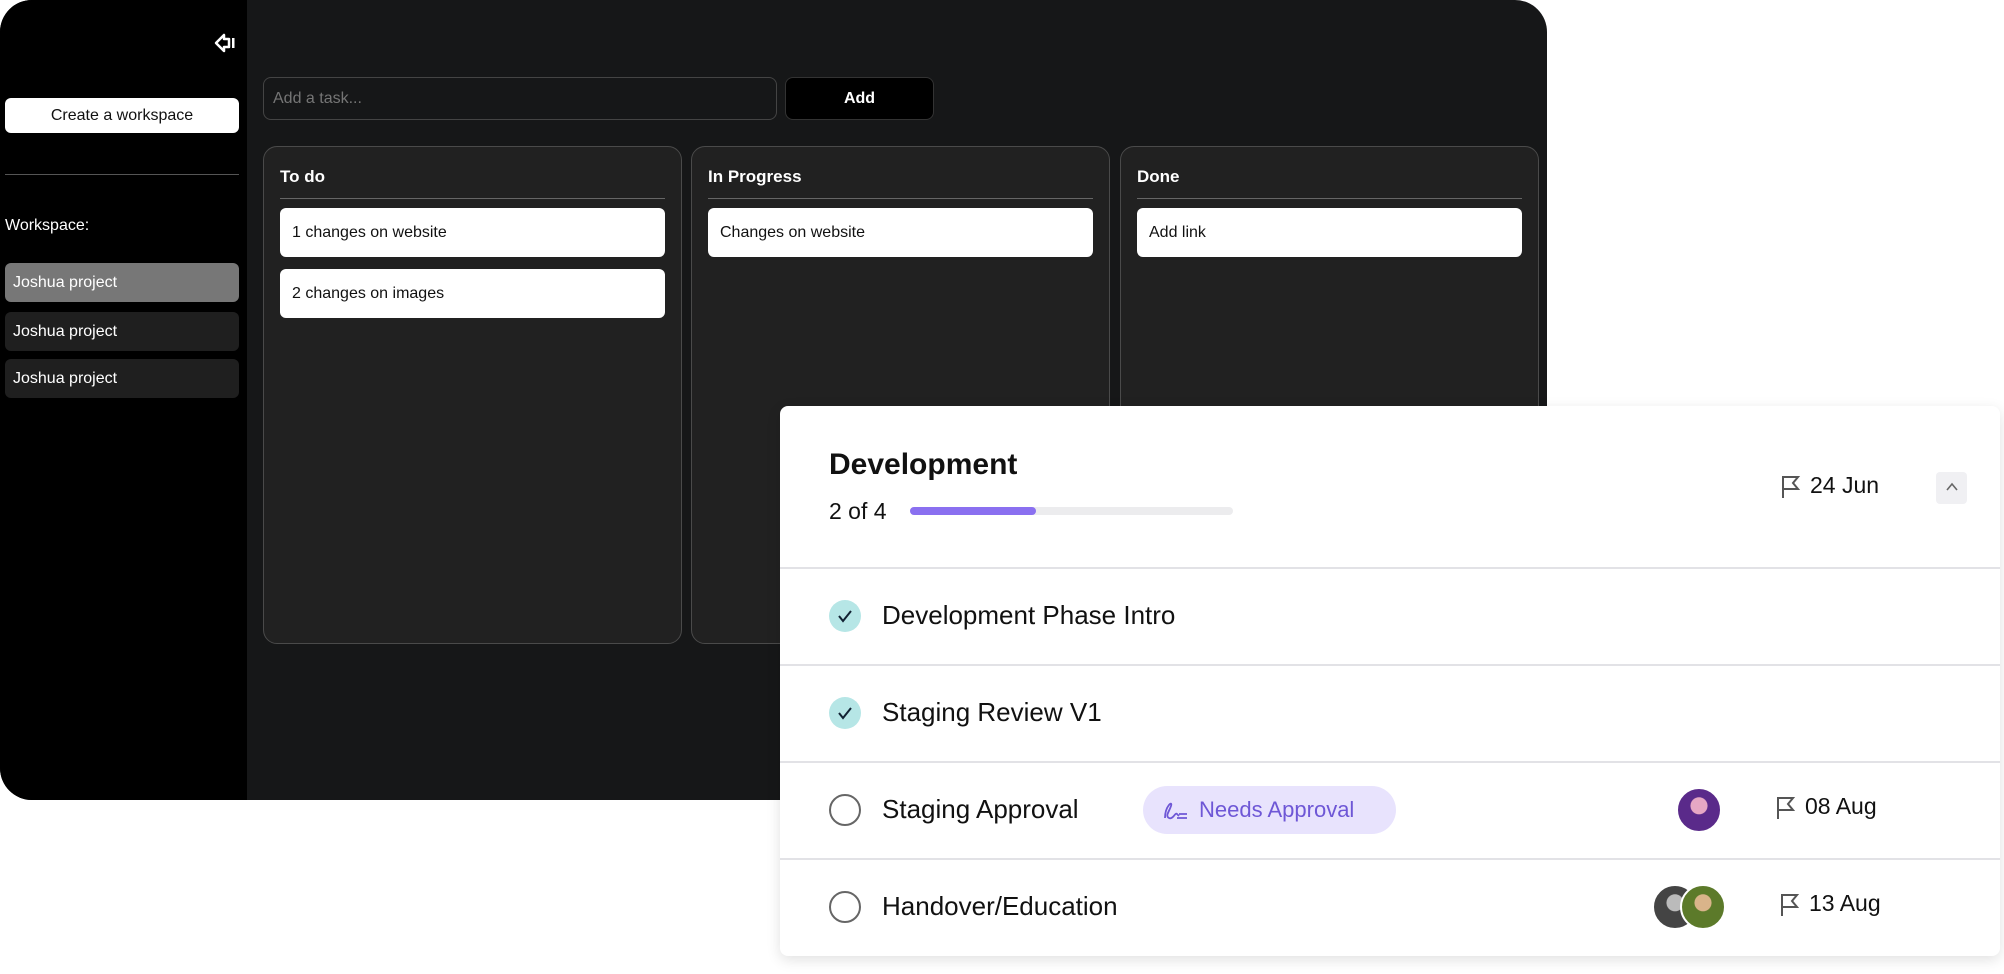  What do you see at coordinates (1158, 176) in the screenshot?
I see `column-title: Done` at bounding box center [1158, 176].